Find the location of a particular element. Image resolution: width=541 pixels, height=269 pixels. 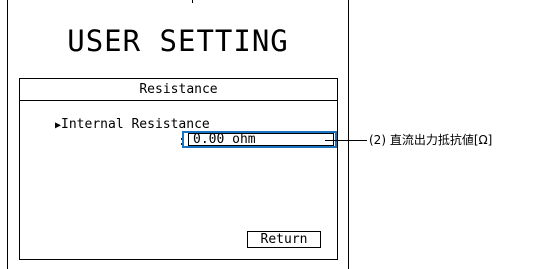

annotation-label: (2) 直流出力抵抗値[Ω] is located at coordinates (431, 140).